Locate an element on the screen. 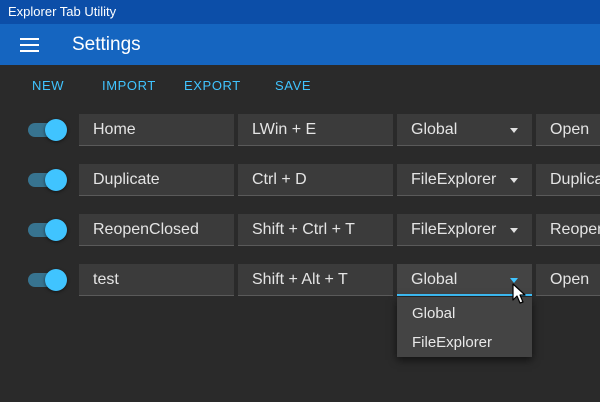 This screenshot has width=600, height=402. hotkey-action-select: Duplicate is located at coordinates (568, 180).